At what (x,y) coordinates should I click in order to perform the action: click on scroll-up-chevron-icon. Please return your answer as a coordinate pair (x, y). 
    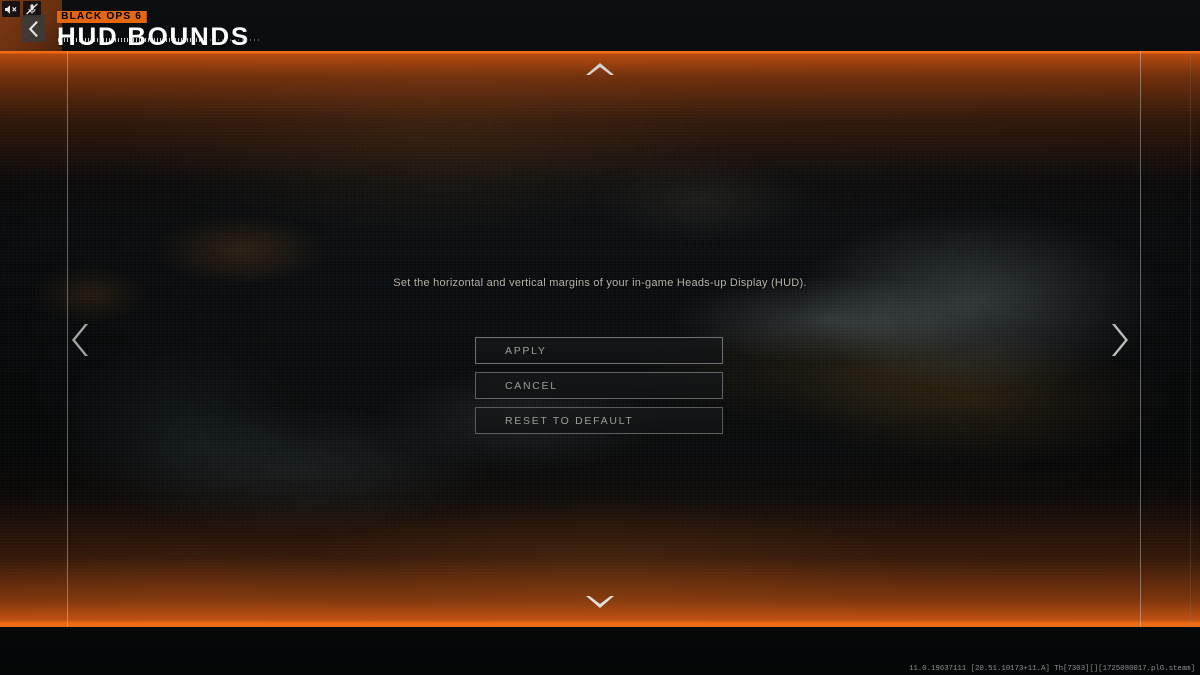
    Looking at the image, I should click on (600, 69).